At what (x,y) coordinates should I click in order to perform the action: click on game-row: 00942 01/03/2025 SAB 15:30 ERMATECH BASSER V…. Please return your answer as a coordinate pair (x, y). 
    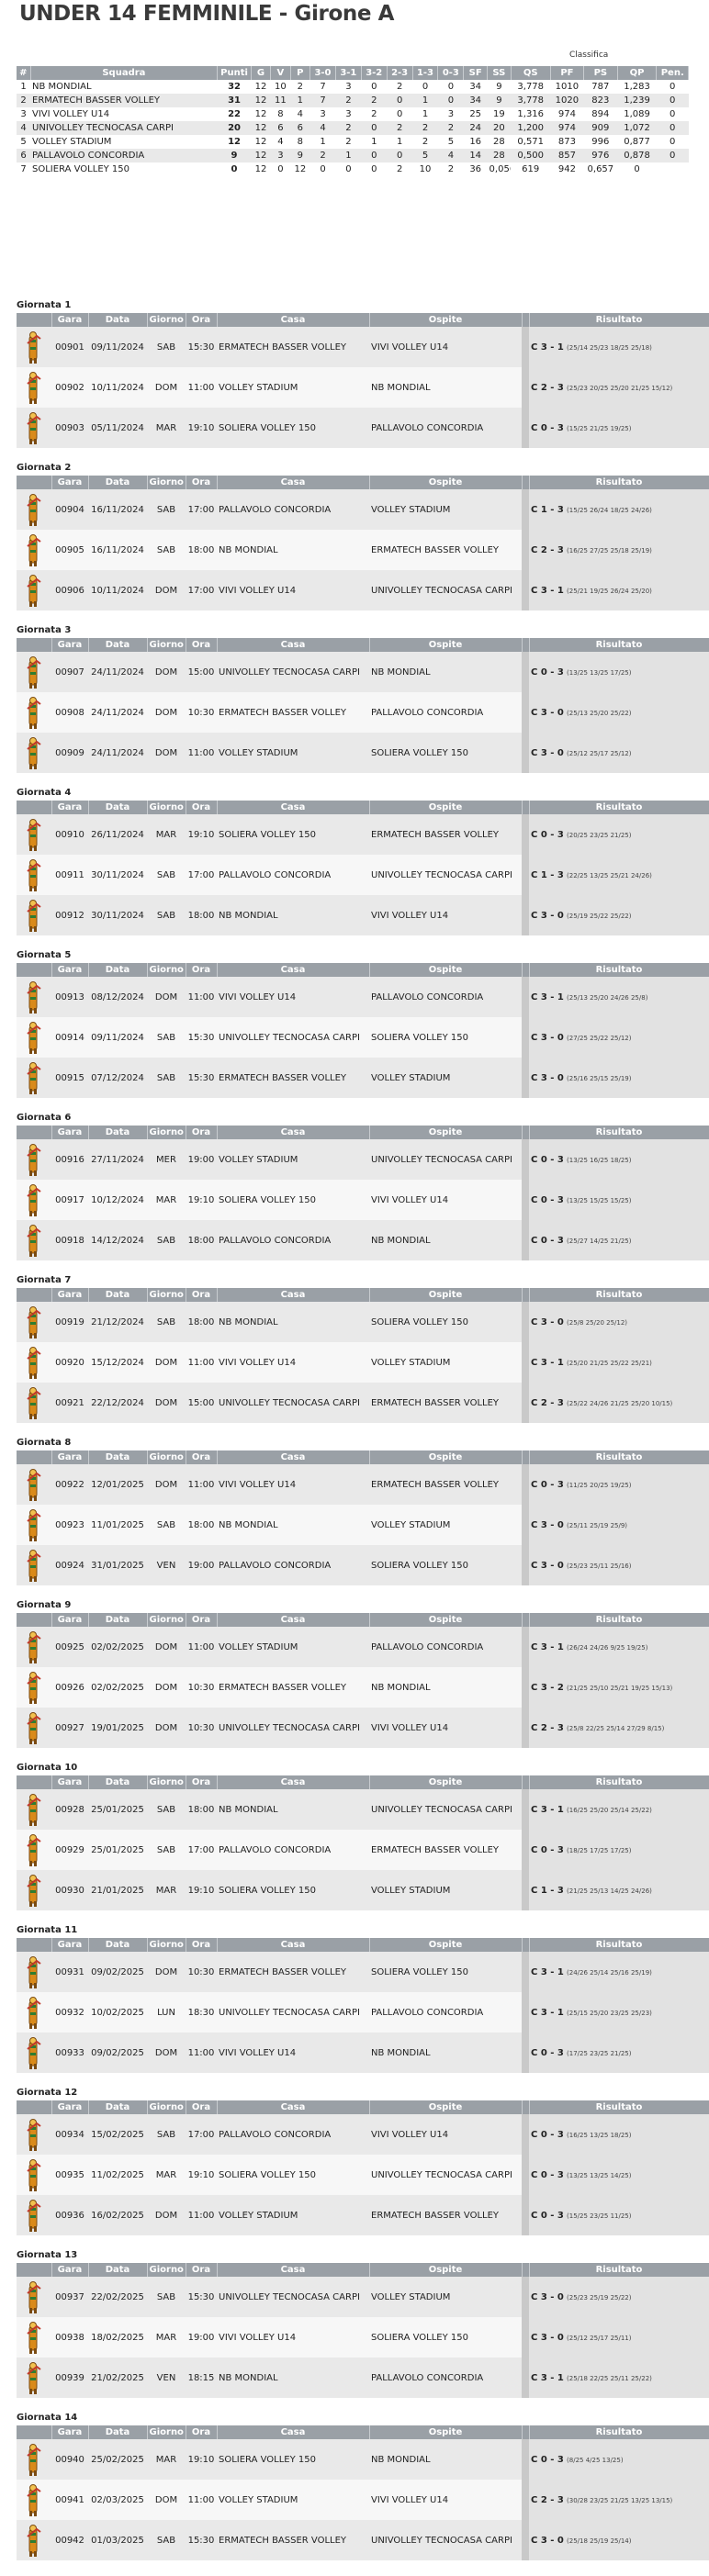
    Looking at the image, I should click on (363, 2540).